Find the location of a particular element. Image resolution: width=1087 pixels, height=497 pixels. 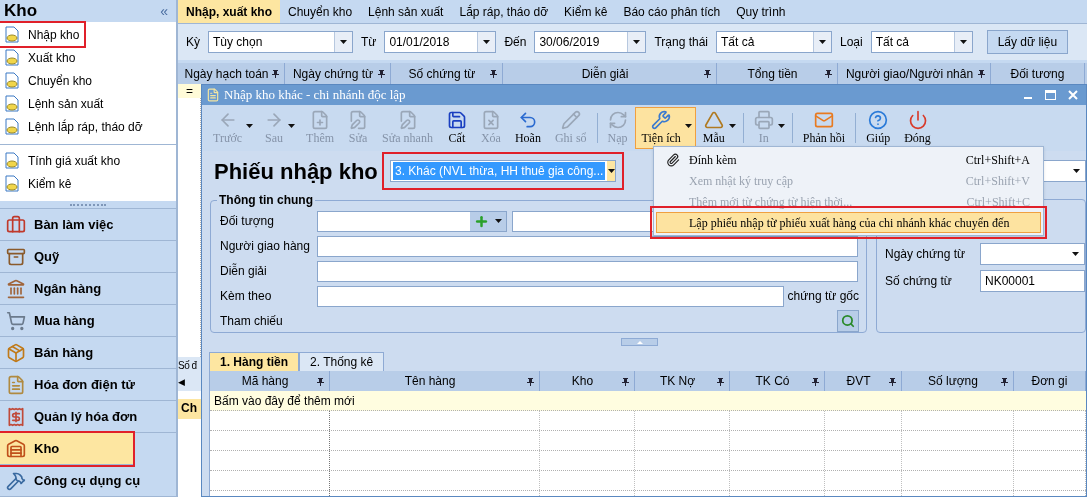

nav-item: Kiểm kê is located at coordinates (38, 183).